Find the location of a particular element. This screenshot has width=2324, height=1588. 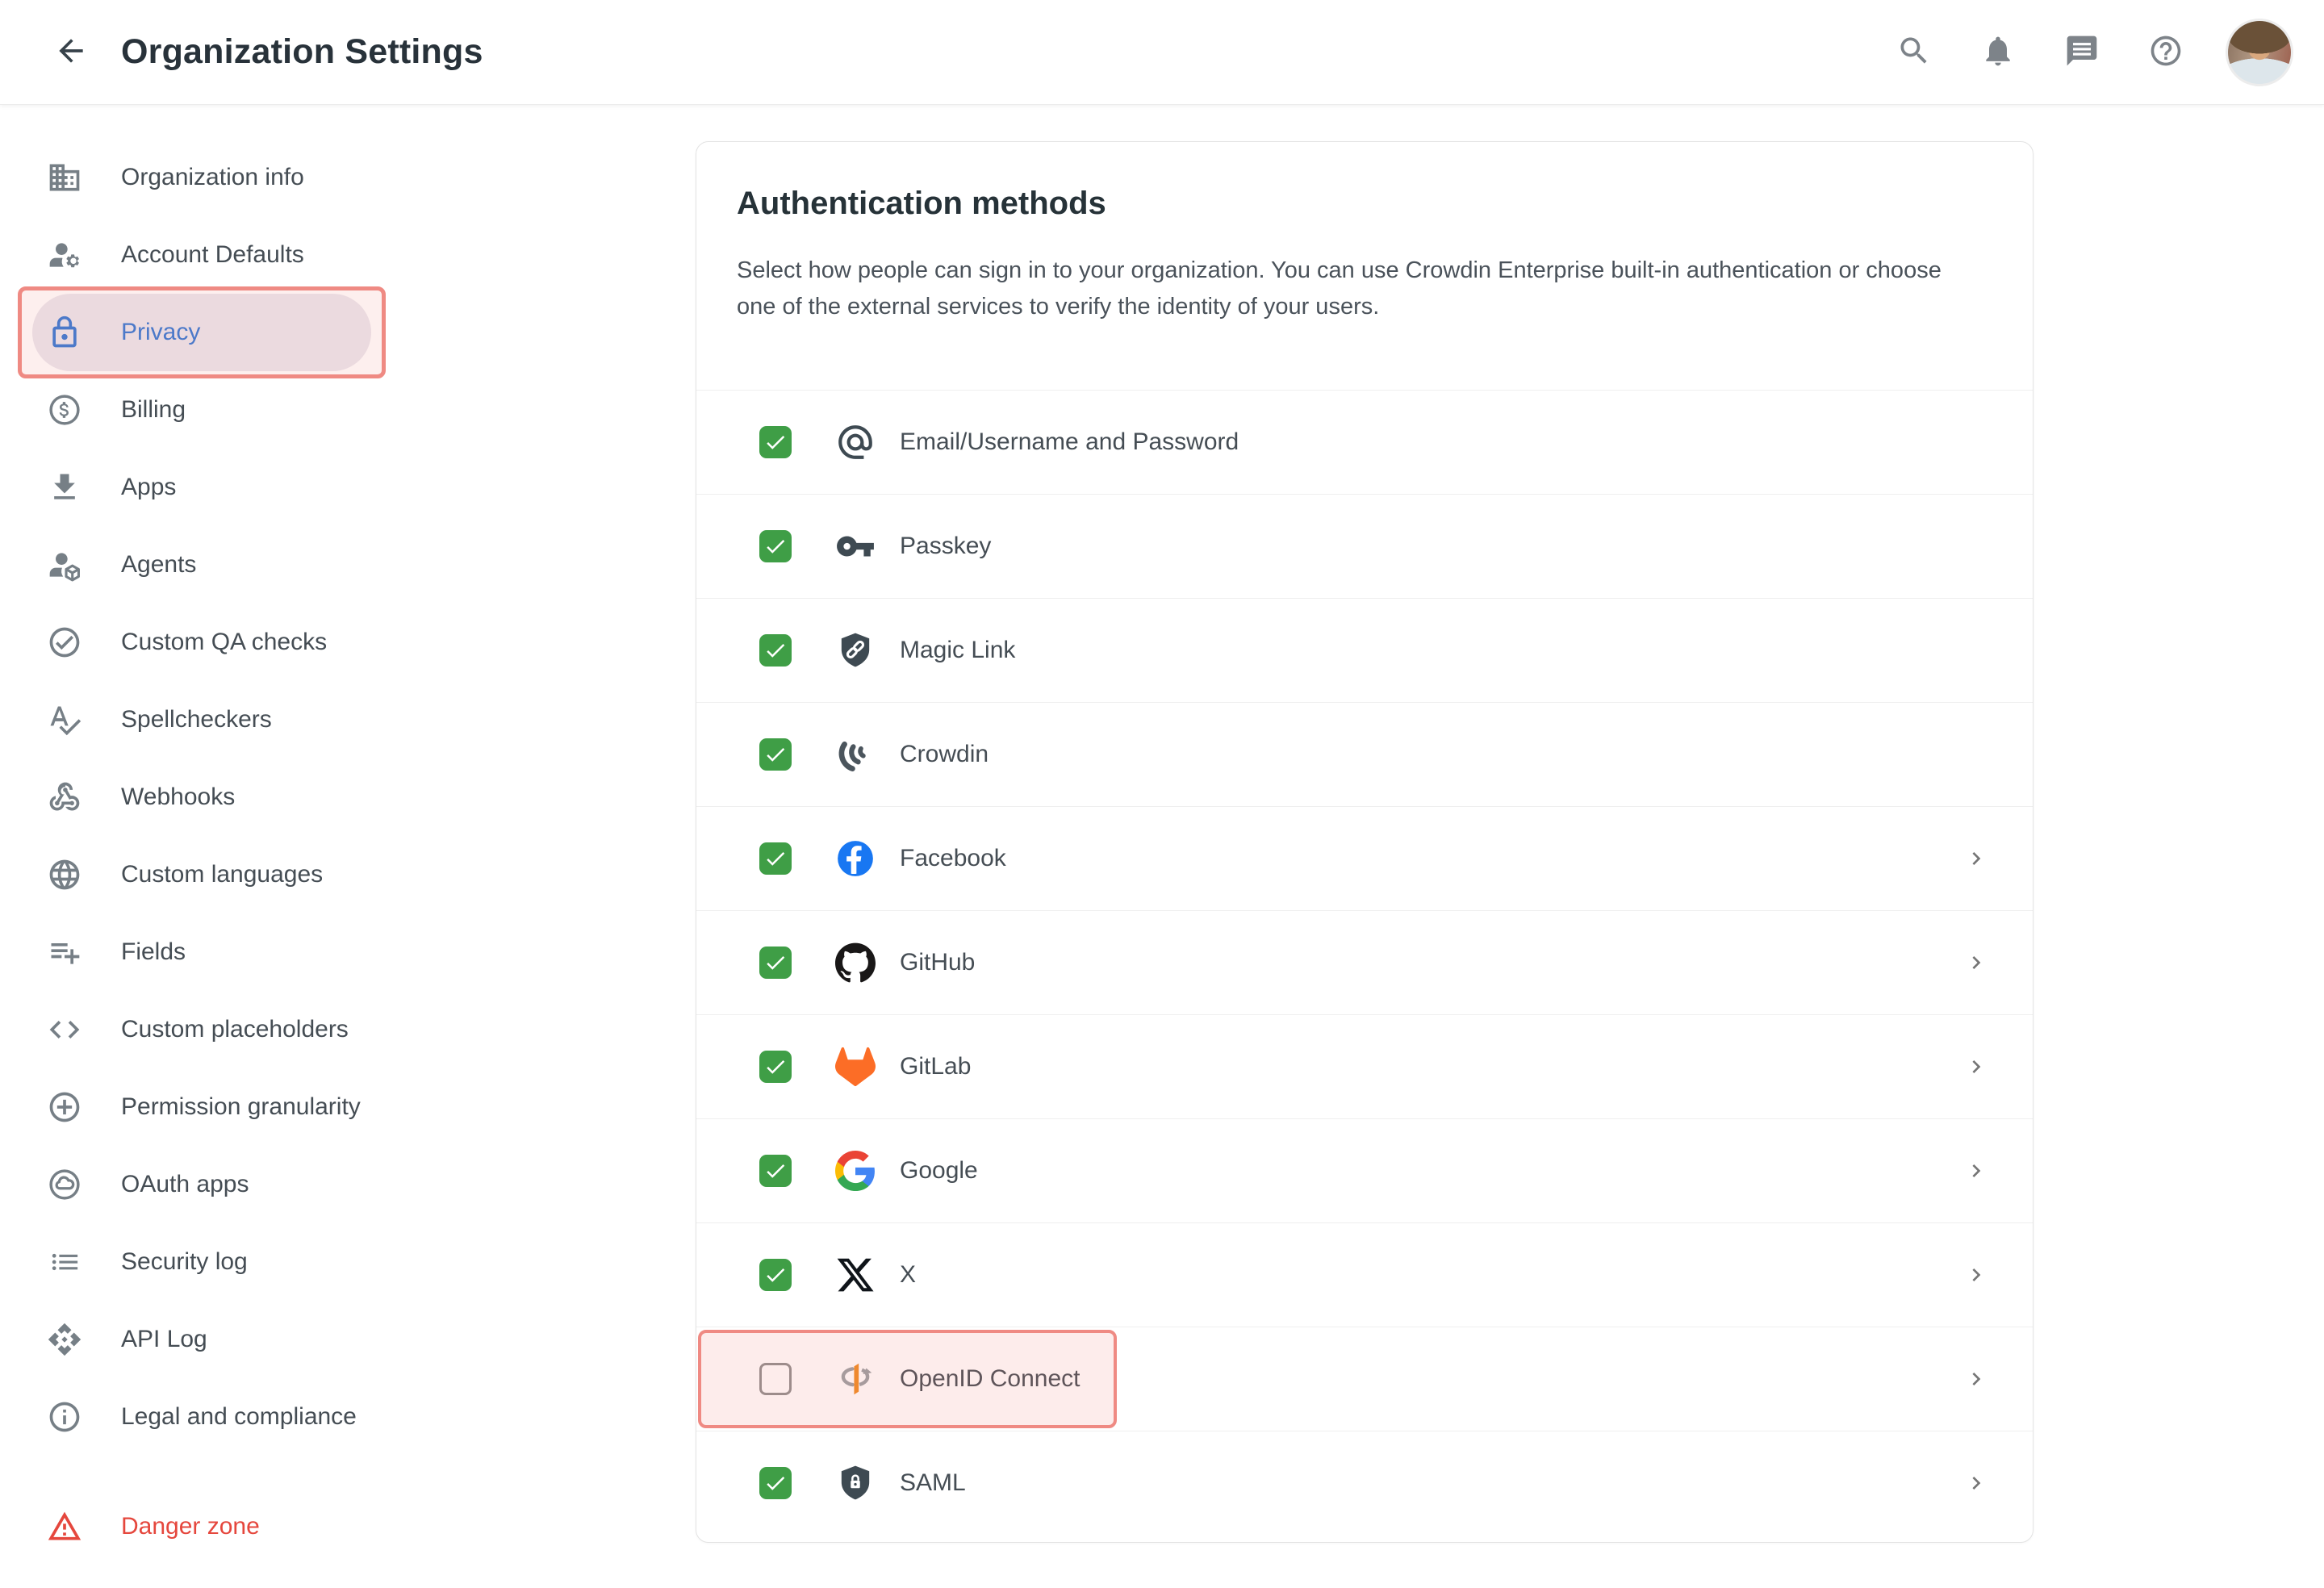

crowdin-icon is located at coordinates (856, 754).